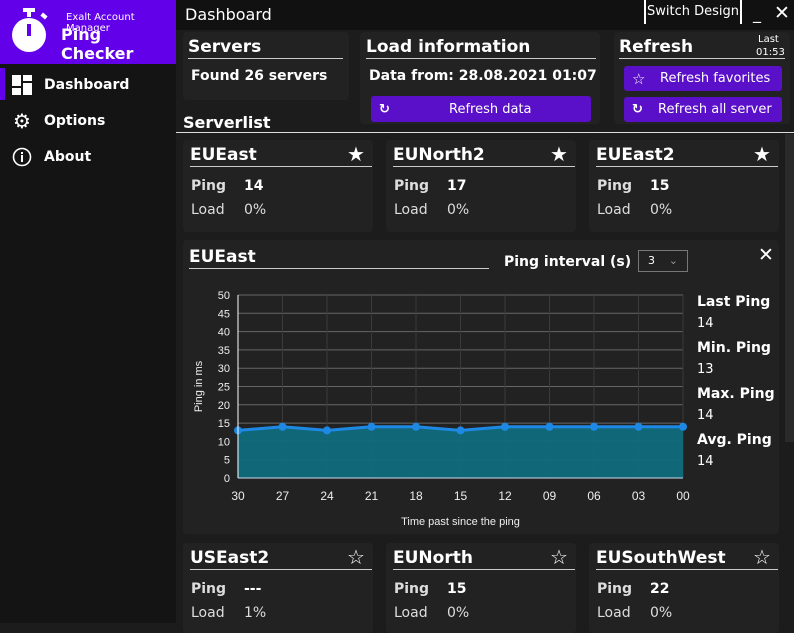 The height and width of the screenshot is (633, 794). I want to click on sidebar-item-options: ⚙ Options, so click(88, 121).